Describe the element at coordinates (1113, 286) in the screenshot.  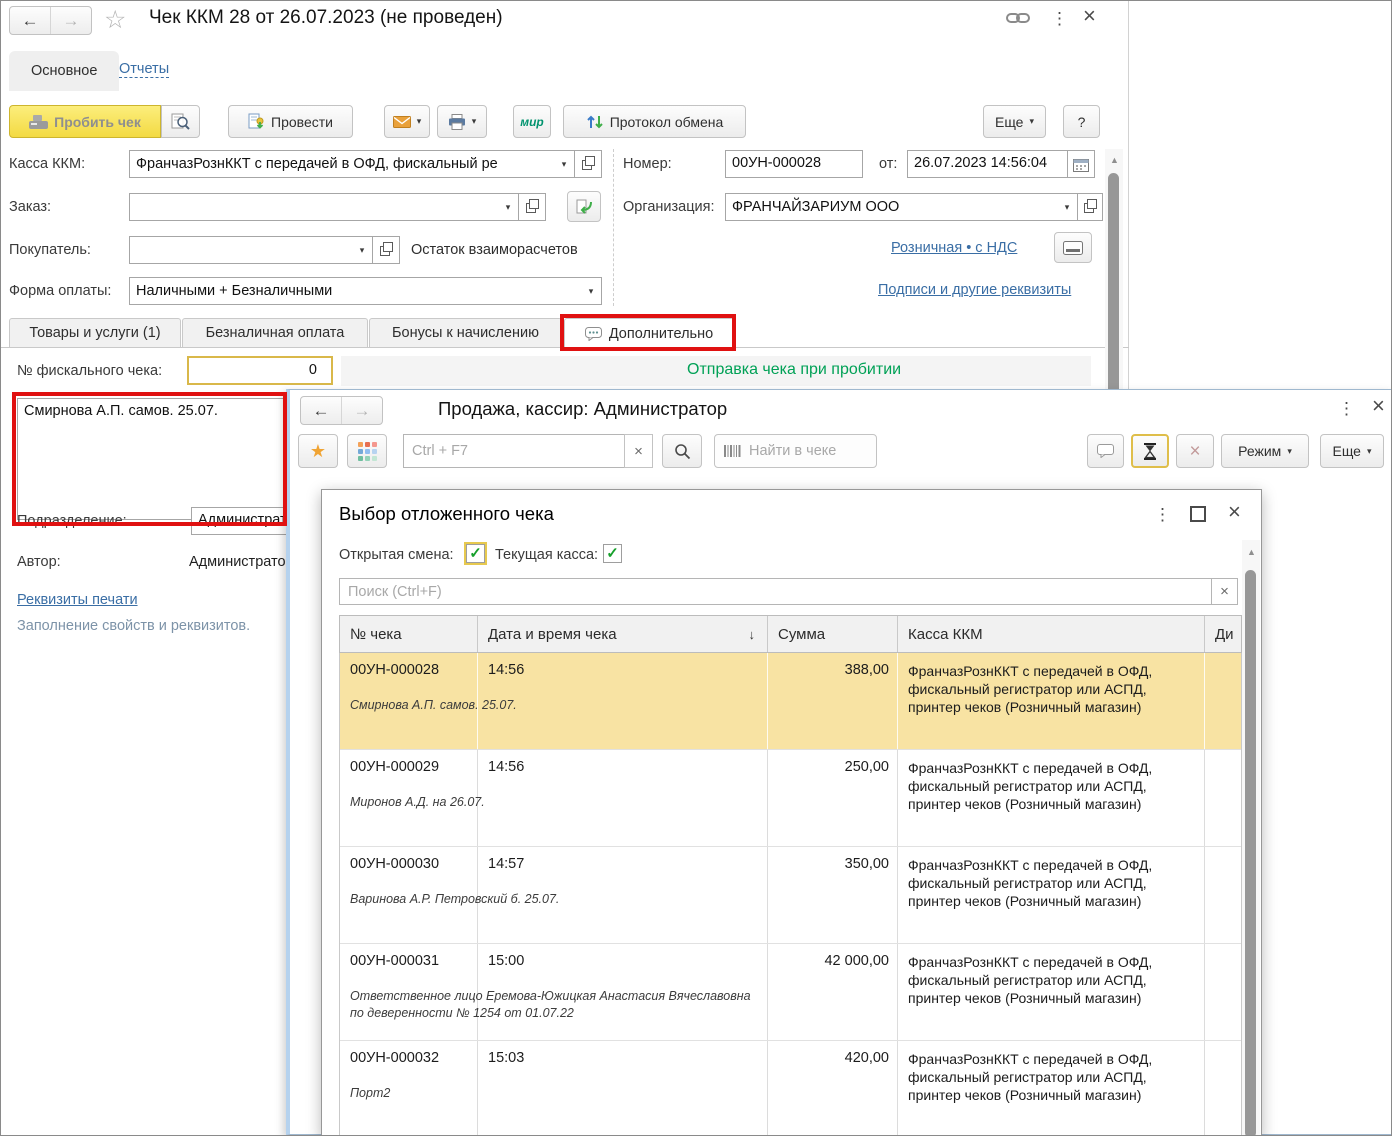
I see `main-scrollbar-thumb` at that location.